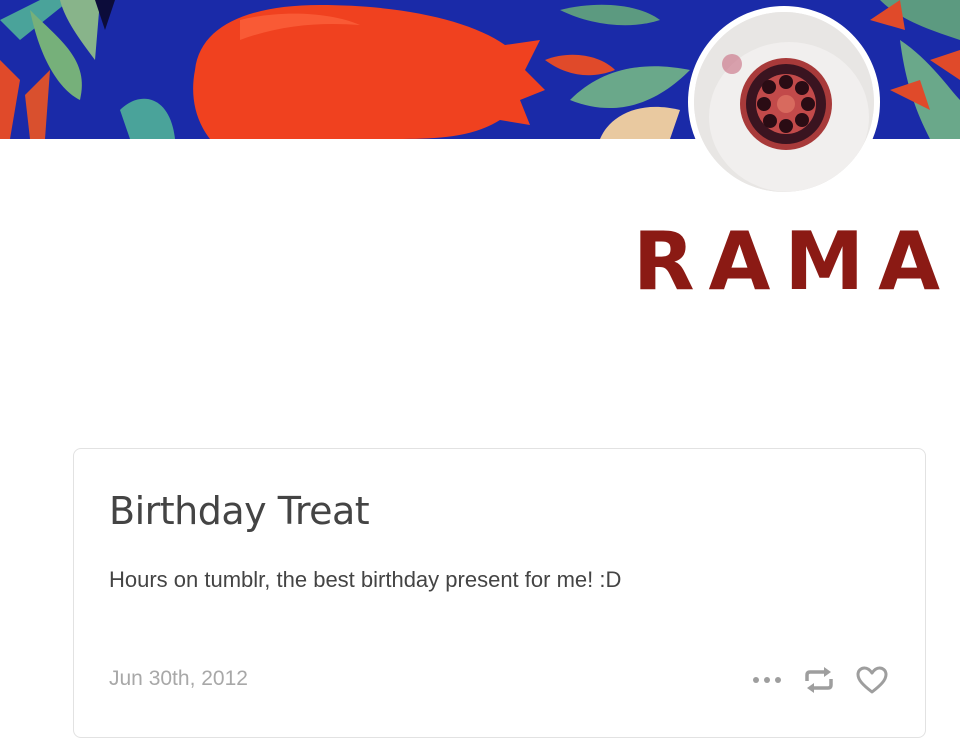 Image resolution: width=960 pixels, height=750 pixels. I want to click on like-button, so click(872, 680).